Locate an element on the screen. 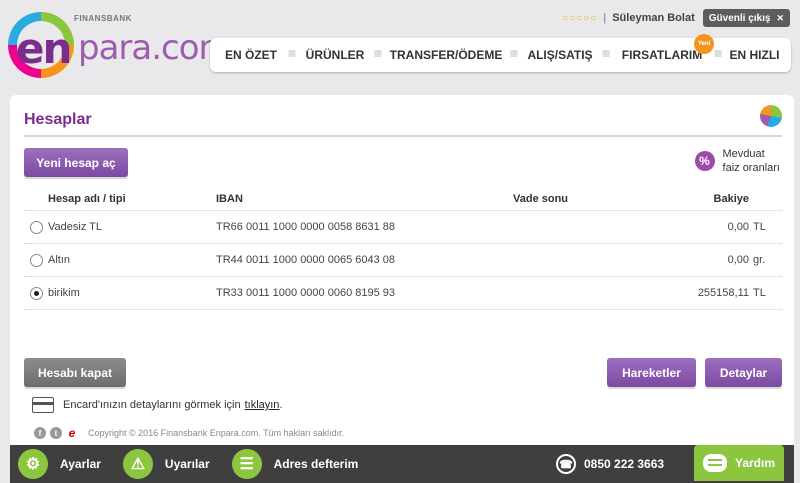 Image resolution: width=800 pixels, height=483 pixels. help-button: Yardım is located at coordinates (739, 463).